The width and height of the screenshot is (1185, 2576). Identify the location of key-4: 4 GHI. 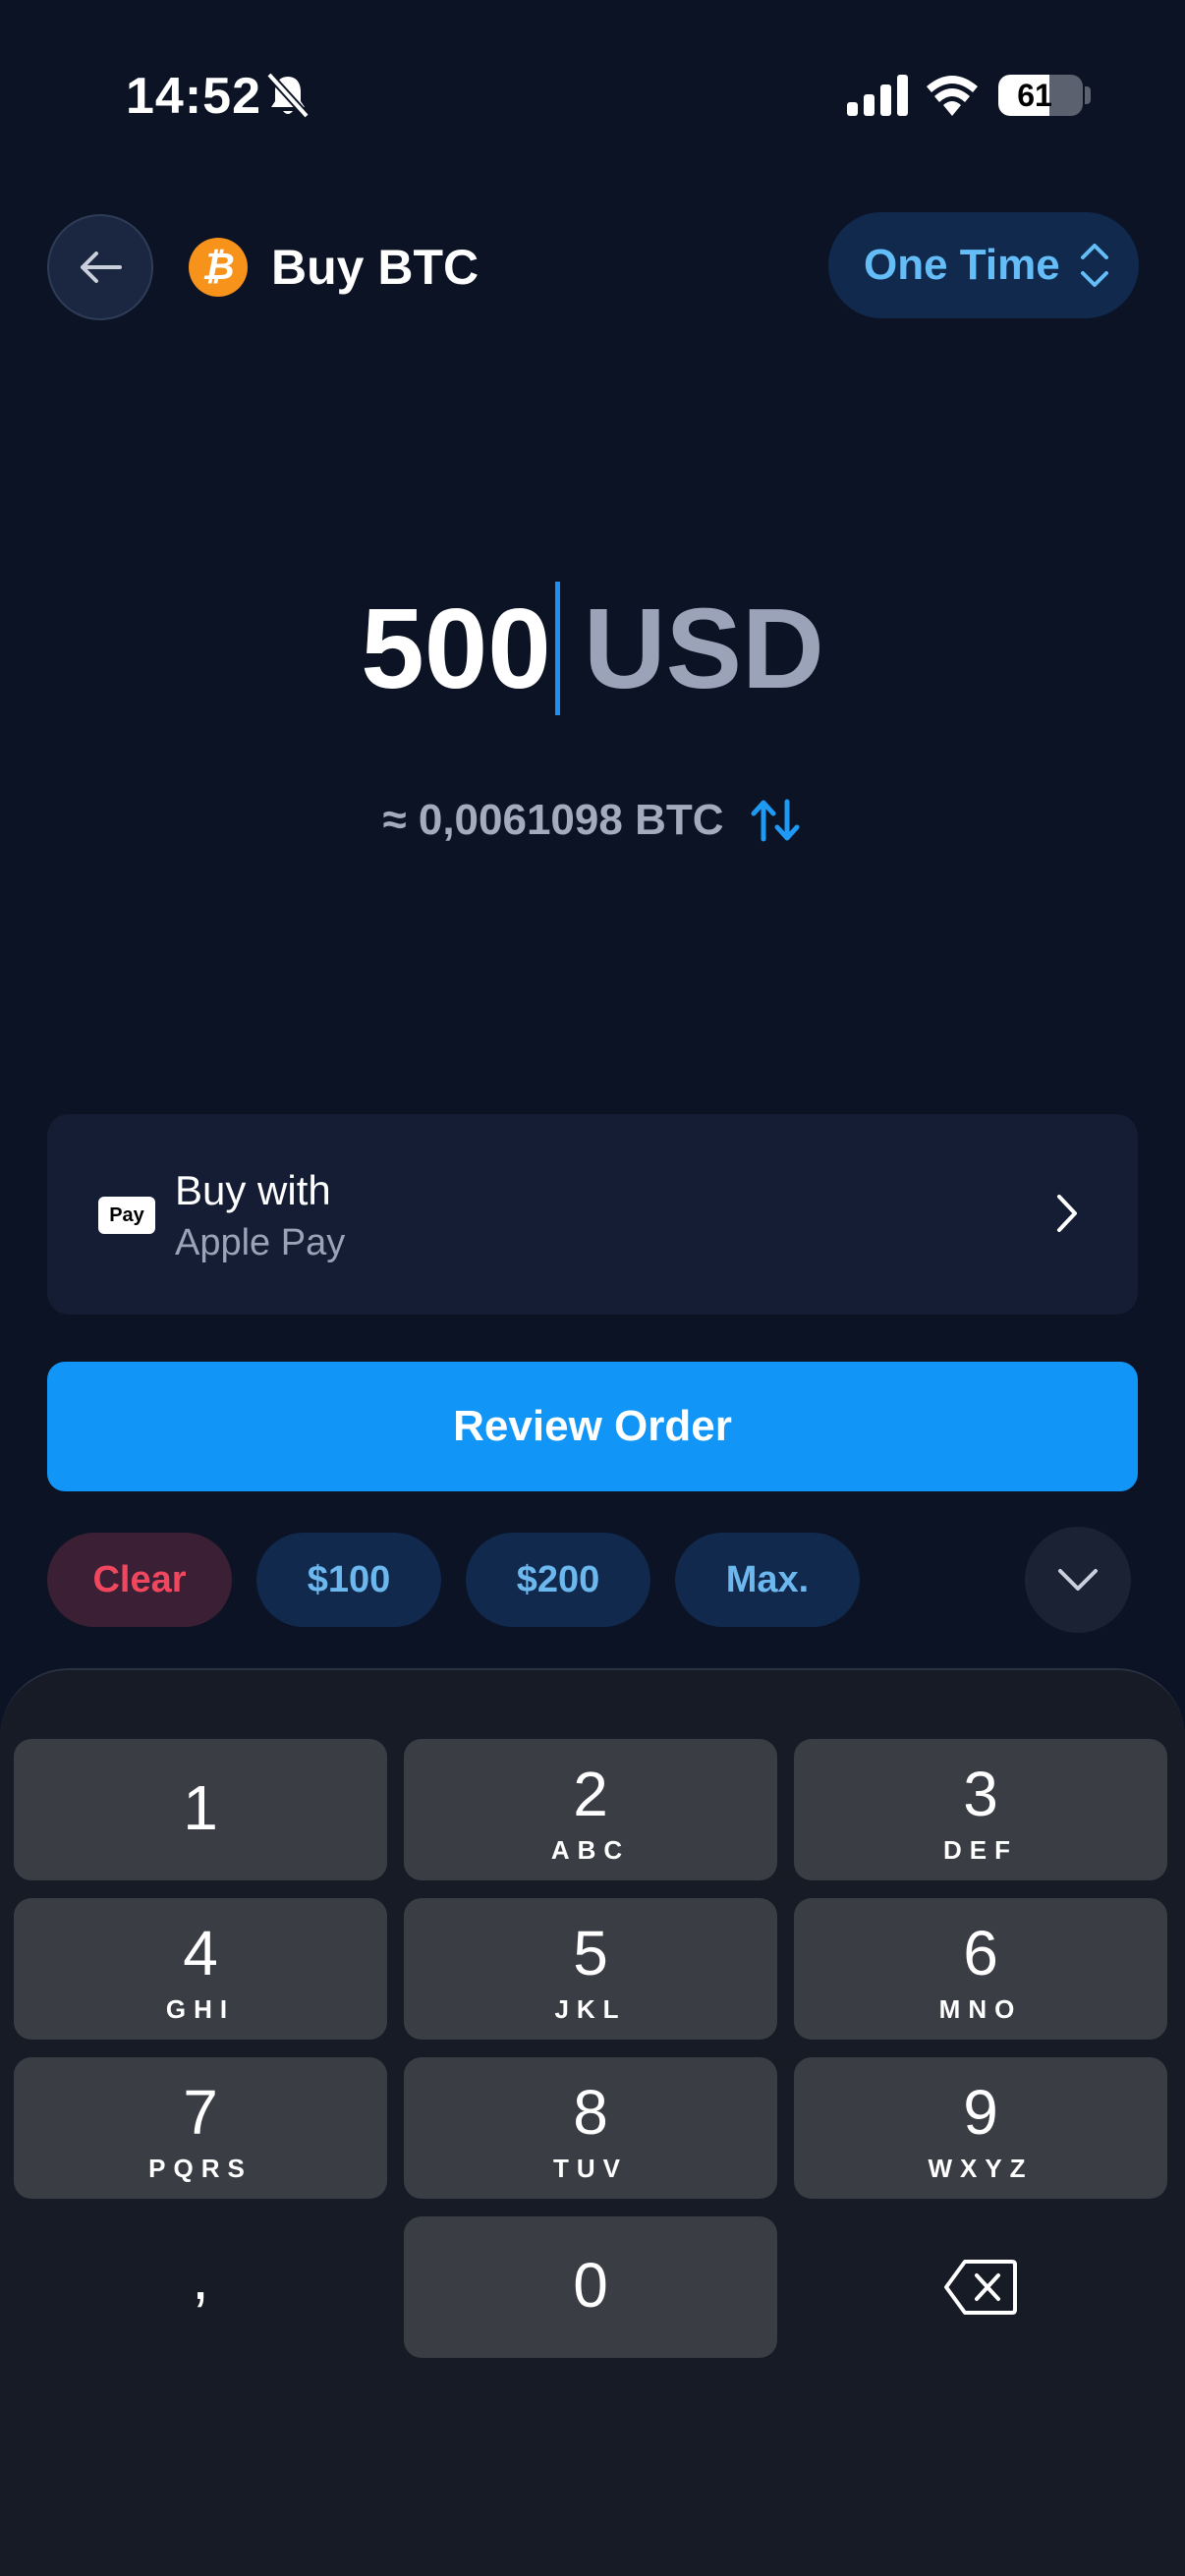
(200, 1969).